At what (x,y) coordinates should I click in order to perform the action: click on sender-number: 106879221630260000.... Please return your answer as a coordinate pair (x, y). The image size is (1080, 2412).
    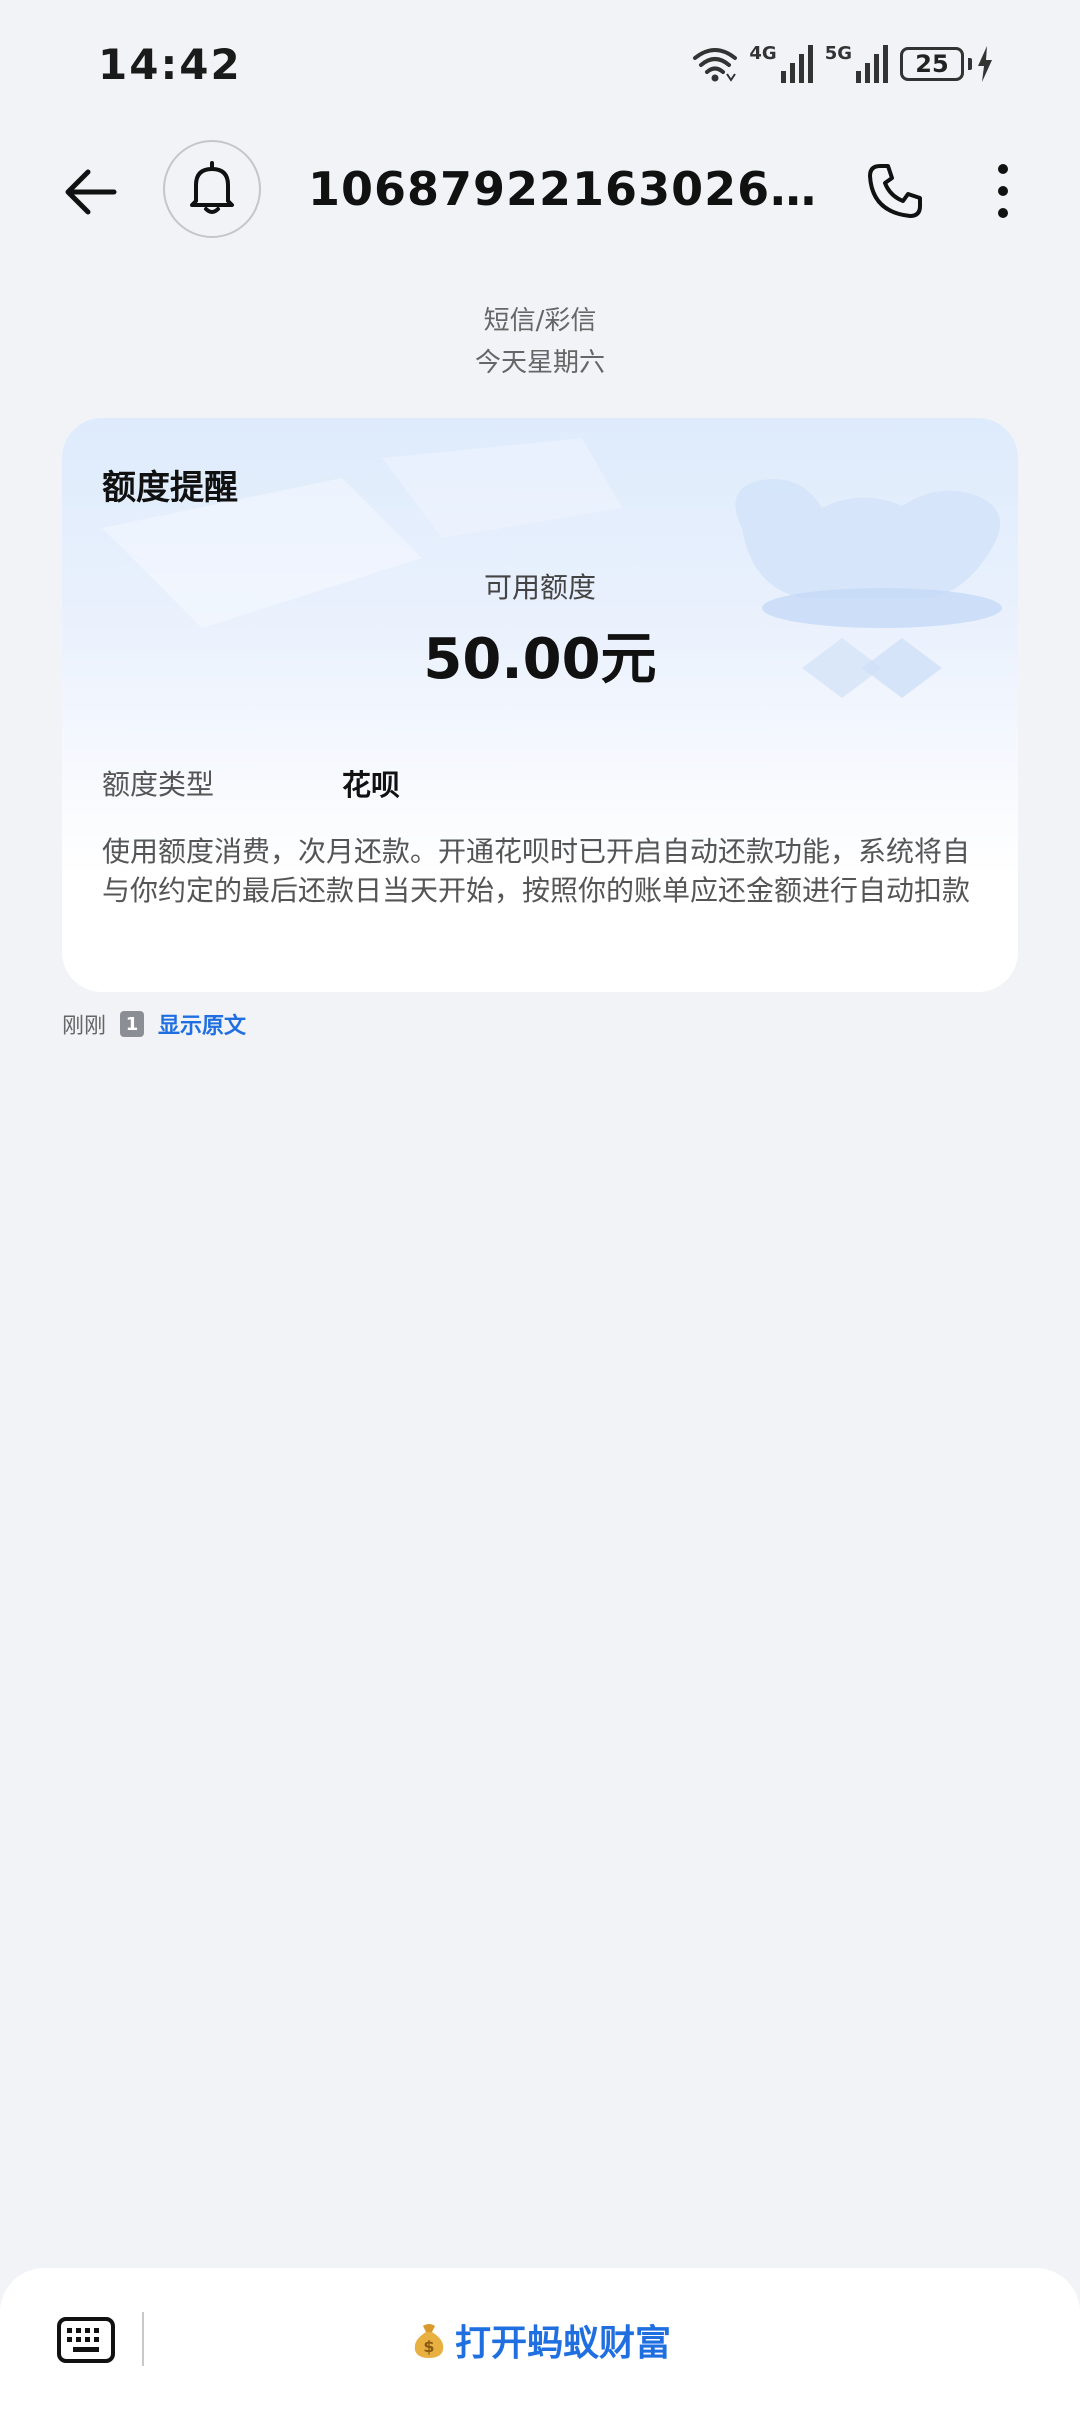
    Looking at the image, I should click on (573, 189).